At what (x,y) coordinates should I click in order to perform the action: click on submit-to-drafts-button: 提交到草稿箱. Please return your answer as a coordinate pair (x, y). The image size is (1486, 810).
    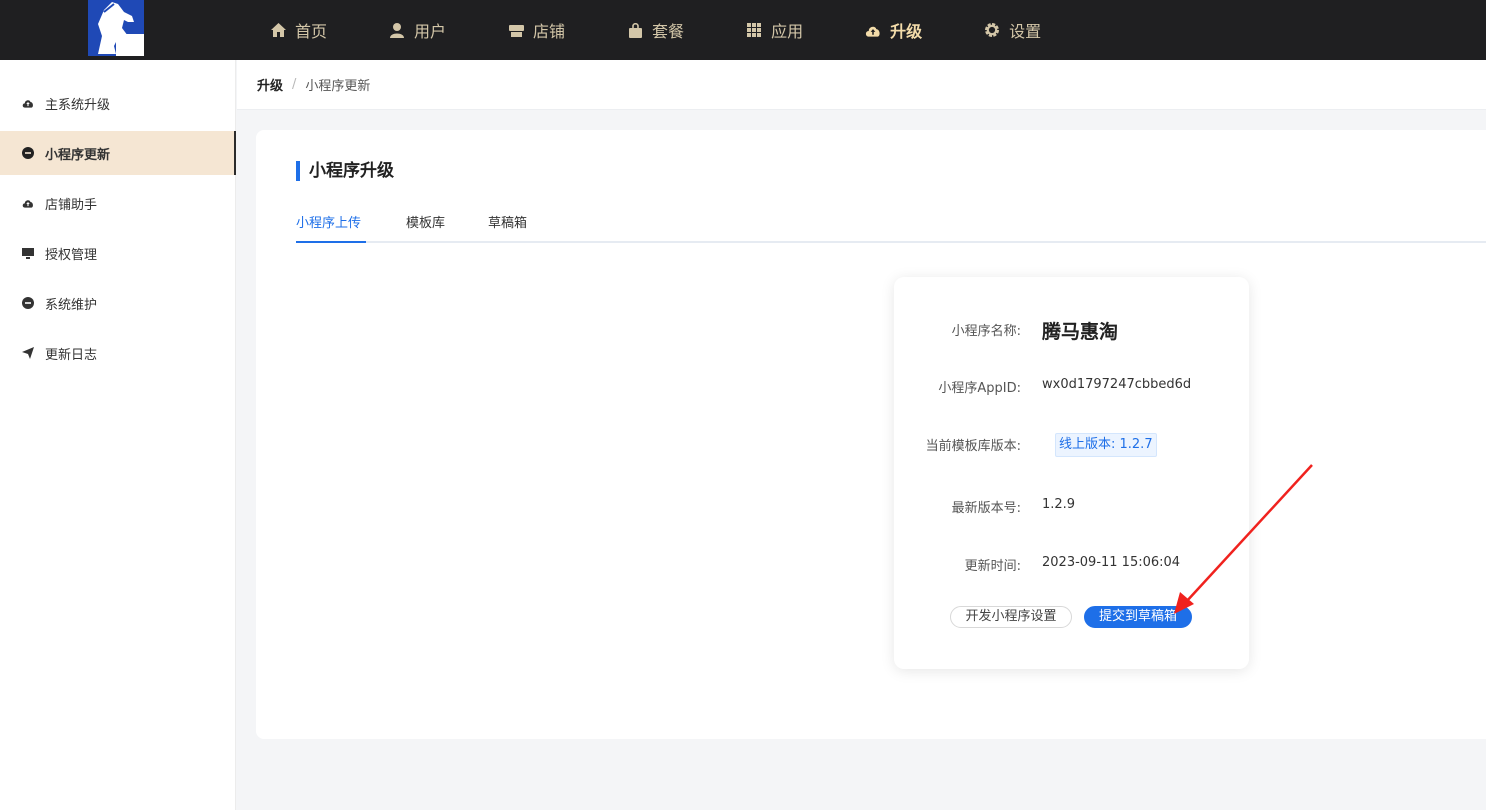
    Looking at the image, I should click on (1138, 617).